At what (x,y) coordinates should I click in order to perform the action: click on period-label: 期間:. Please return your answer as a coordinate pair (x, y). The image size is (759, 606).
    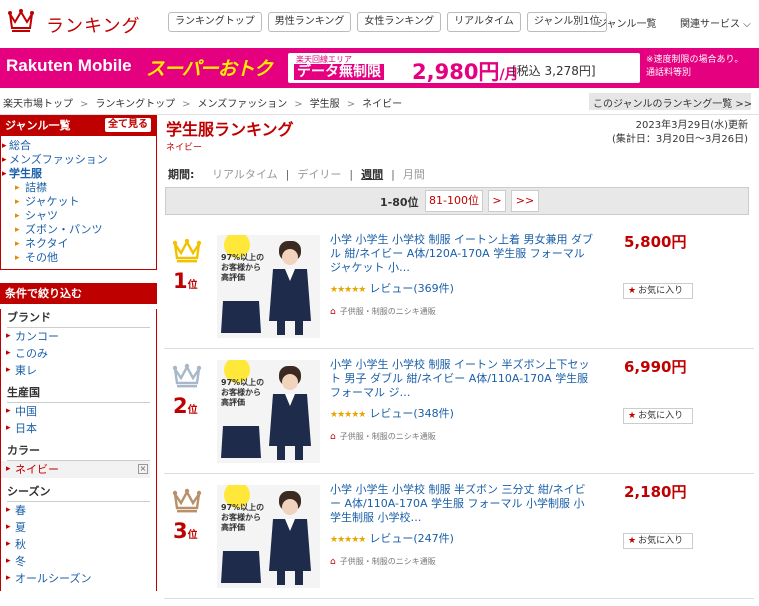
    Looking at the image, I should click on (181, 174).